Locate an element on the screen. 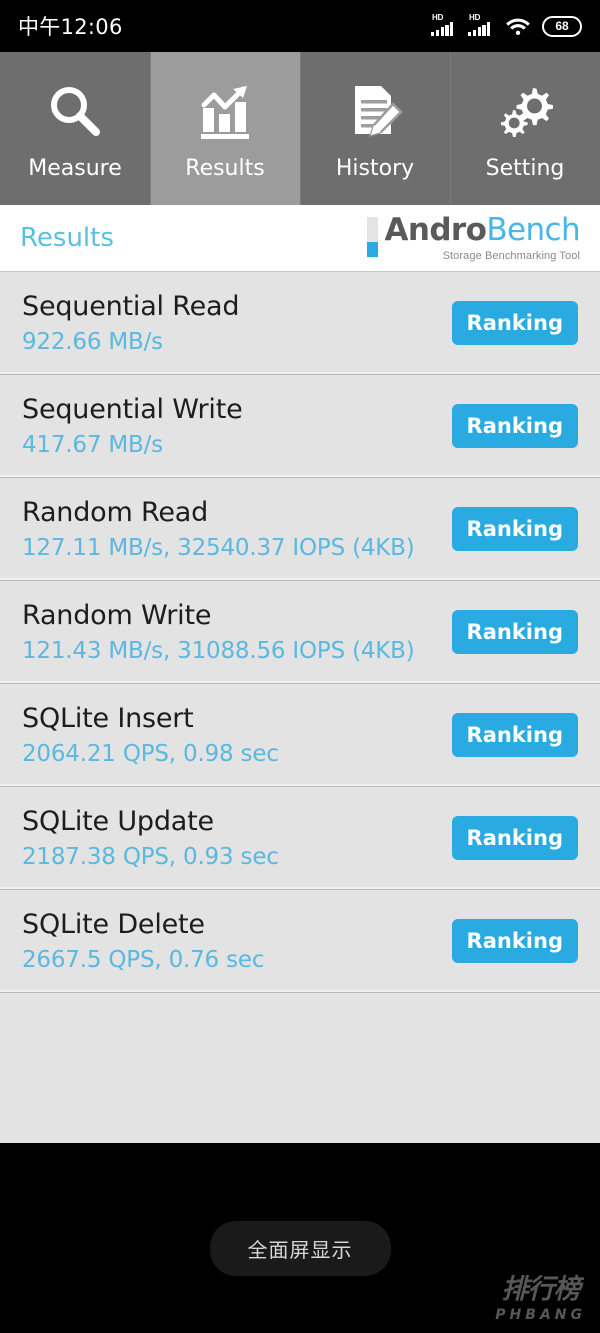  androbench-logo: AndroBench Storage Benchmarking Tool is located at coordinates (474, 236).